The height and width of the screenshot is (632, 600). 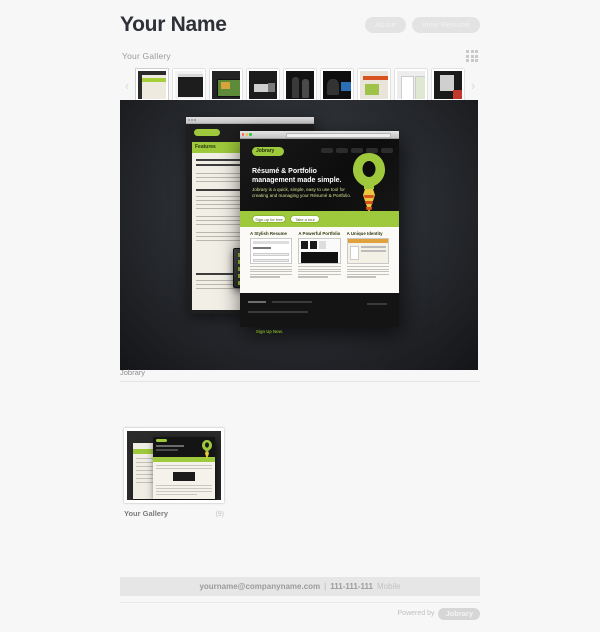 I want to click on gallery-bar: Your Gallery ‹ ›, so click(x=300, y=75).